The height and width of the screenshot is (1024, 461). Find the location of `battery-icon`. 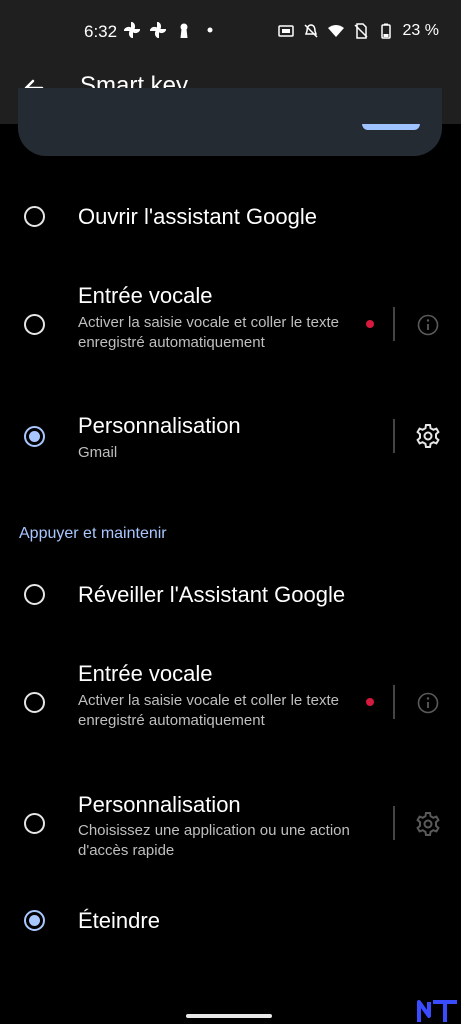

battery-icon is located at coordinates (385, 31).